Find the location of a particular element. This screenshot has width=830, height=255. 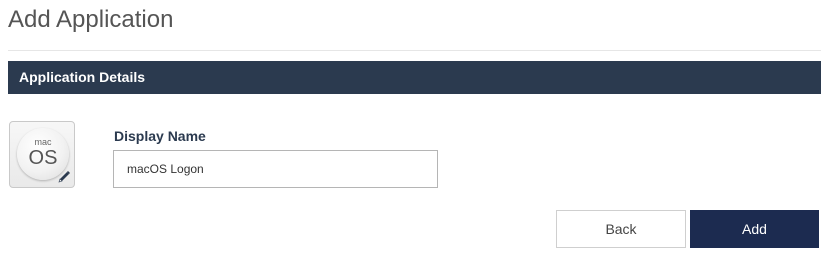

display-name-input is located at coordinates (275, 169).